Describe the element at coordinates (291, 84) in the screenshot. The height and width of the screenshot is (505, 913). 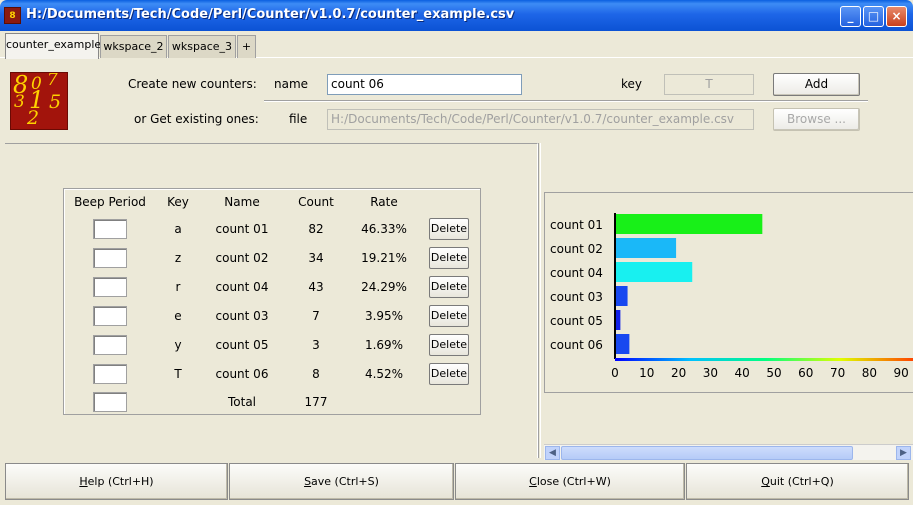
I see `name-label: name` at that location.